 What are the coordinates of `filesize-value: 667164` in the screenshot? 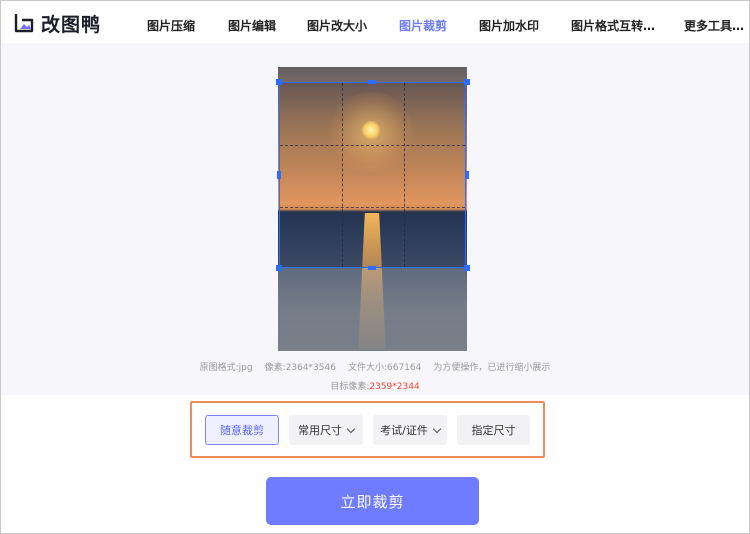 It's located at (404, 368).